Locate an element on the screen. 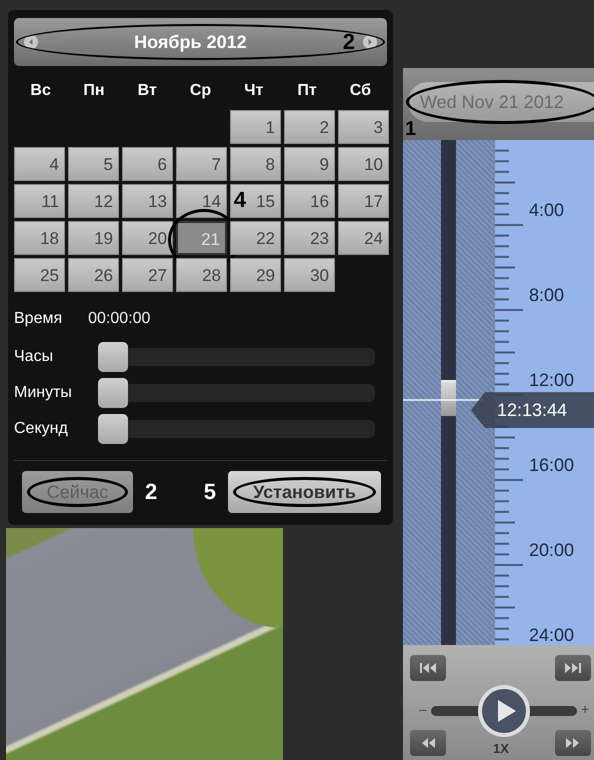 This screenshot has height=760, width=594. day-cell: 7 is located at coordinates (201, 164).